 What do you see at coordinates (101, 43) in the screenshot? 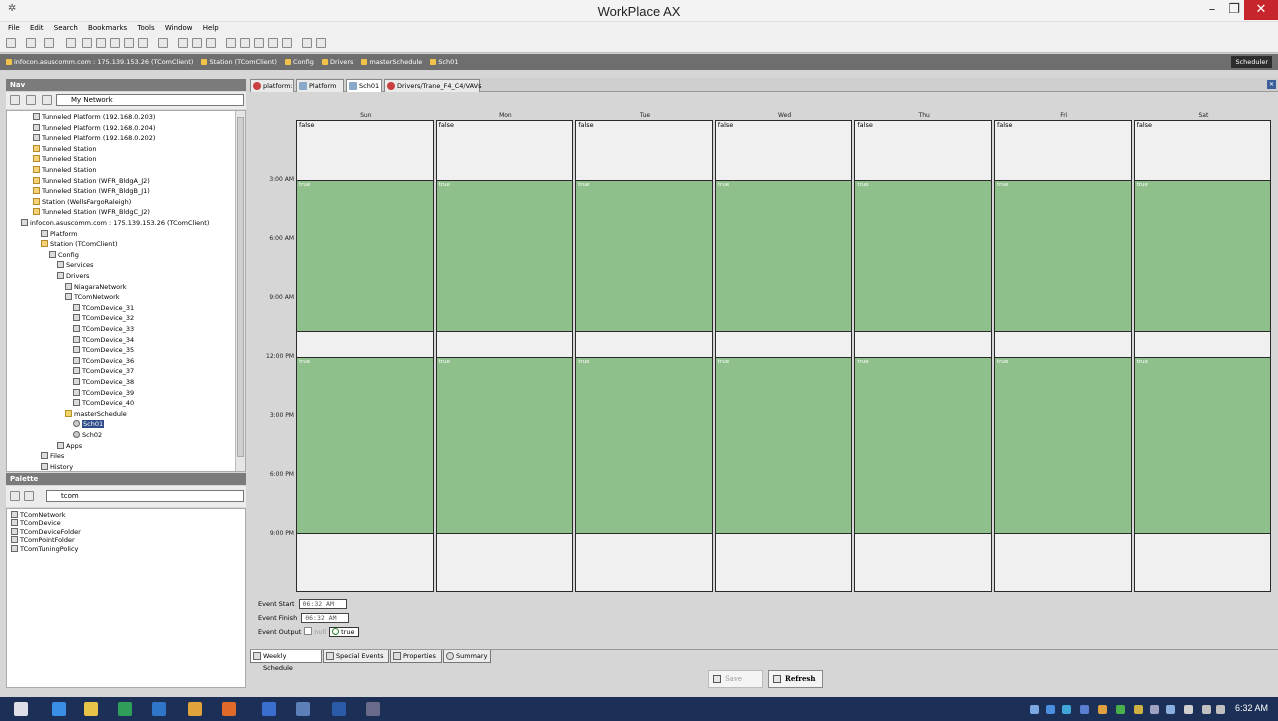
I see `home-station-icon` at bounding box center [101, 43].